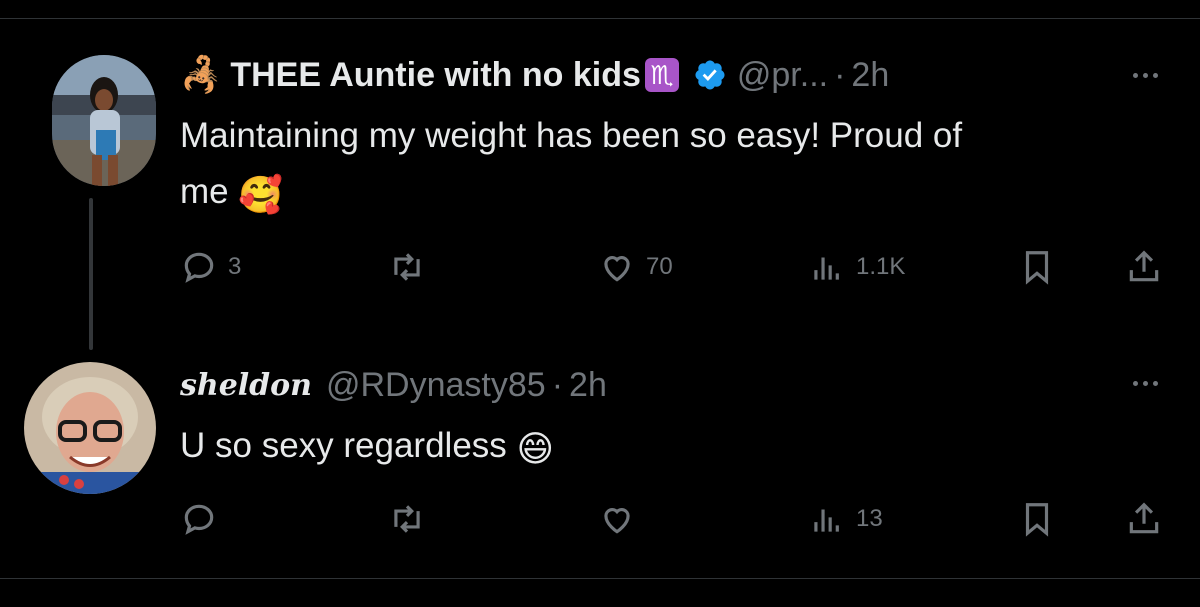 This screenshot has width=1200, height=607. I want to click on handle: @RDynasty85, so click(436, 385).